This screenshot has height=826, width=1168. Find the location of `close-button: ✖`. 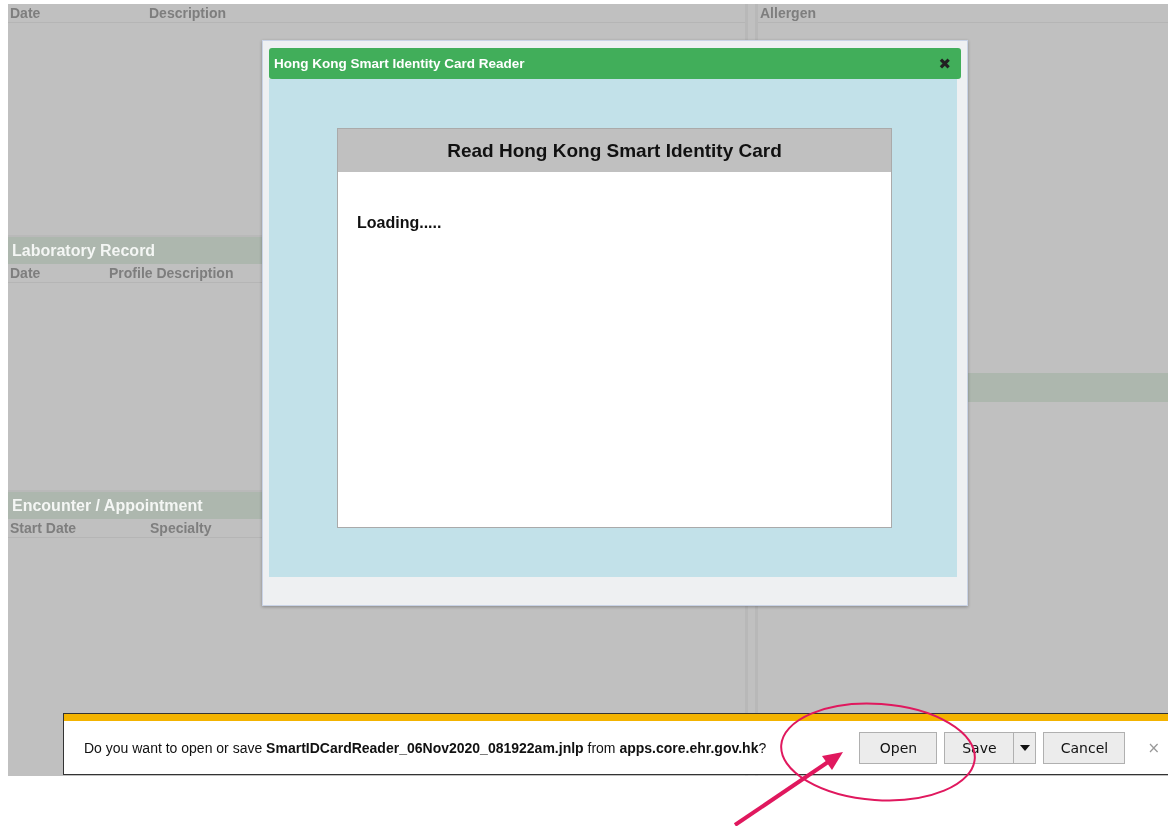

close-button: ✖ is located at coordinates (944, 63).